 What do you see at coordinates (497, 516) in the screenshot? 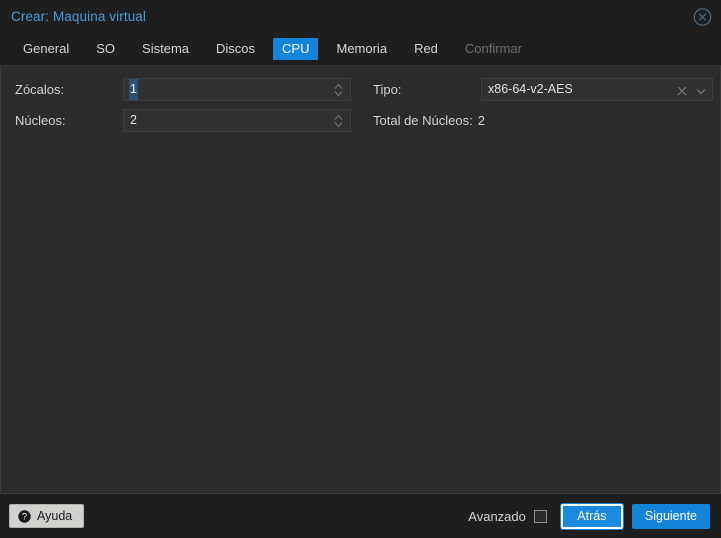
I see `advanced-label: Avanzado` at bounding box center [497, 516].